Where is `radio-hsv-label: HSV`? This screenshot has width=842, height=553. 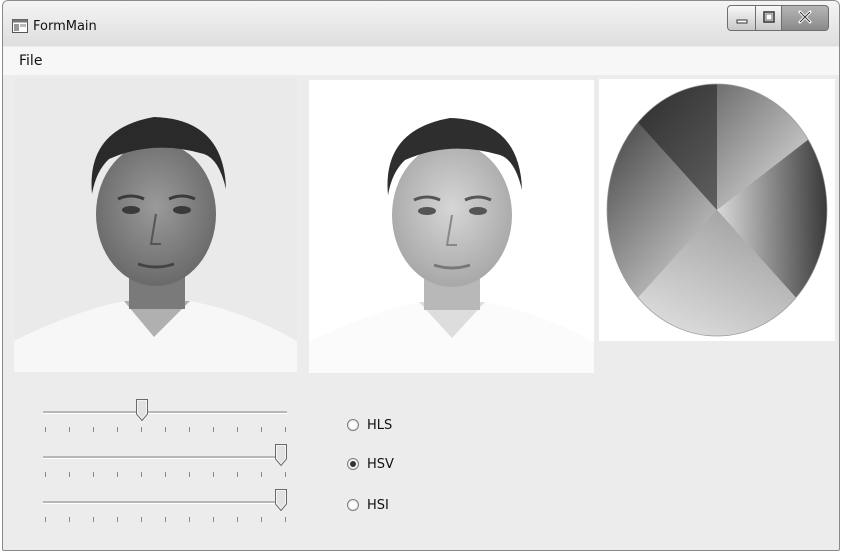 radio-hsv-label: HSV is located at coordinates (380, 464).